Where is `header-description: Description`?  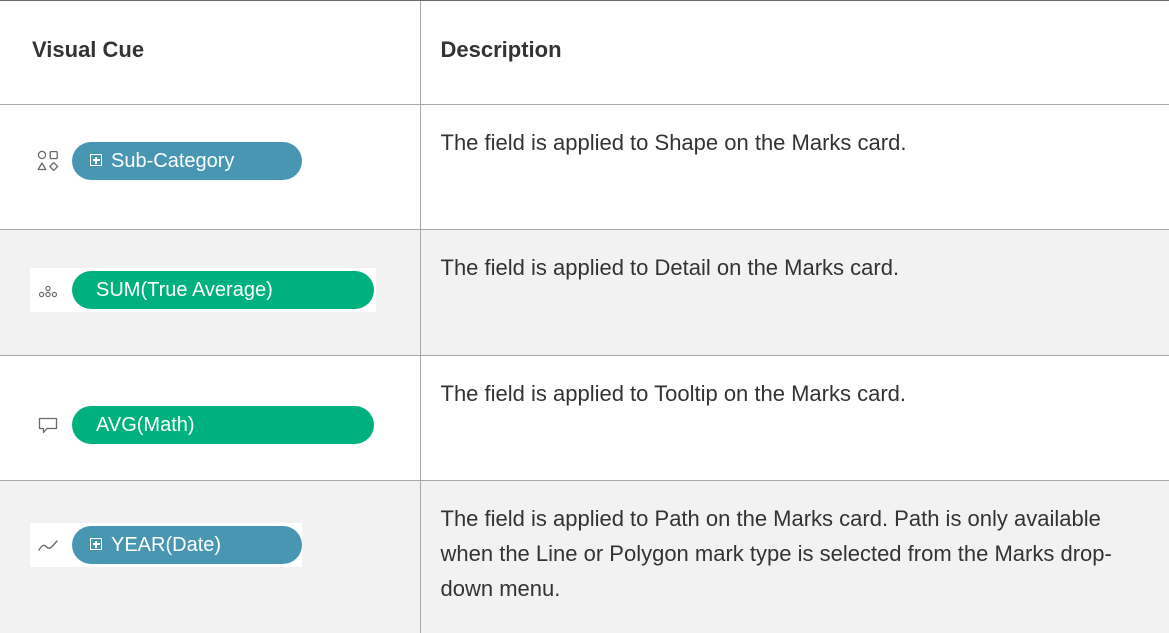
header-description: Description is located at coordinates (794, 53).